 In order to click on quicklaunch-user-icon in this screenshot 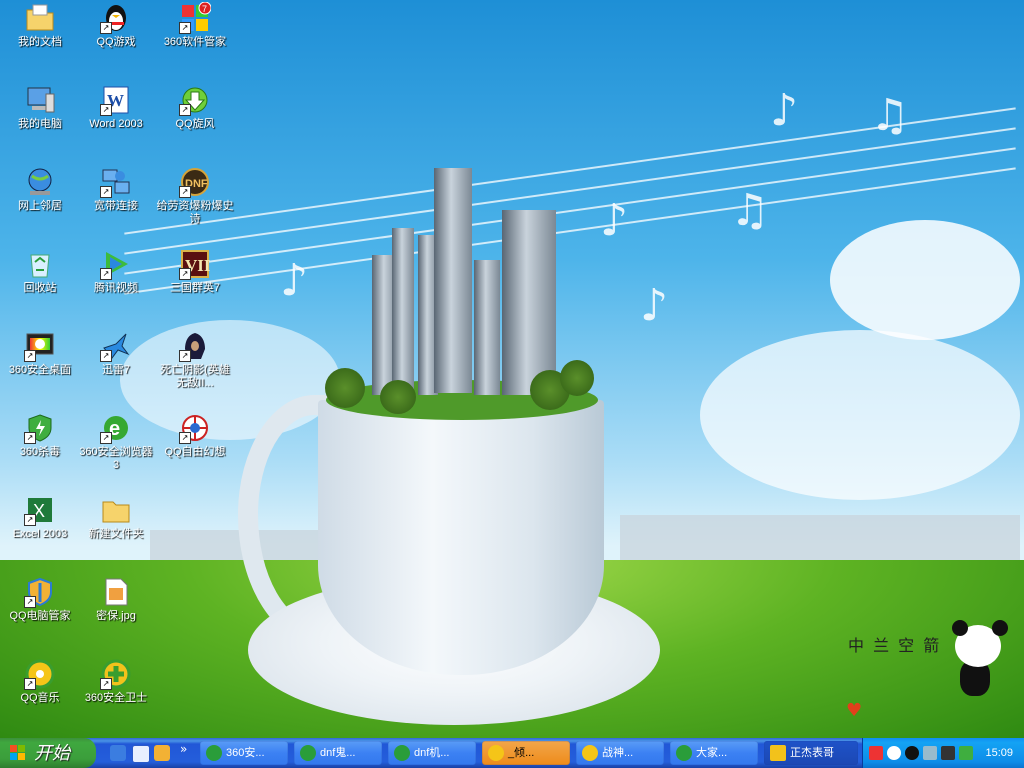, I will do `click(162, 753)`.